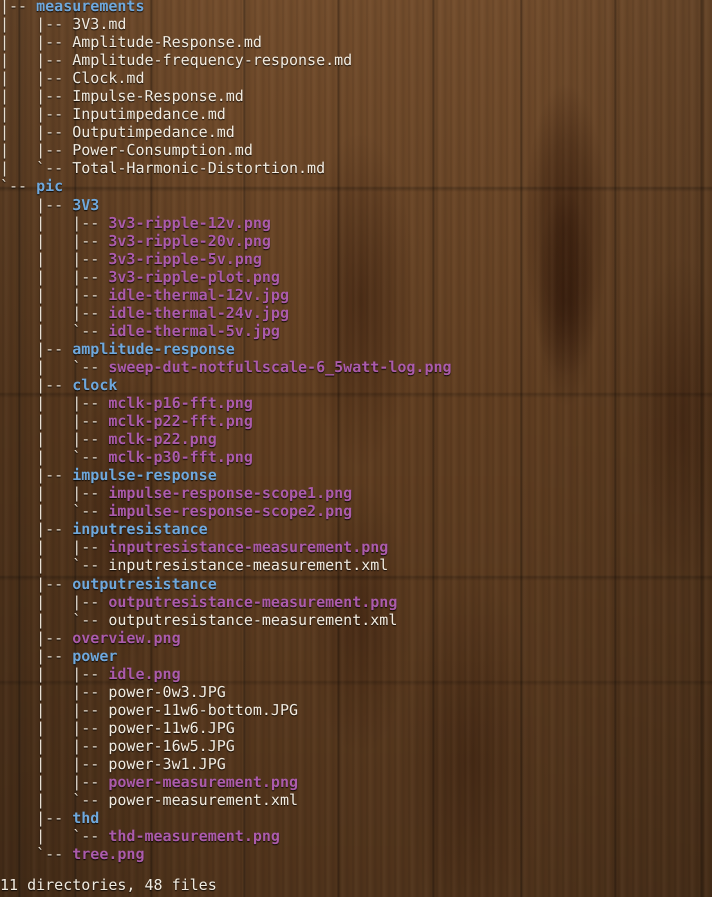 This screenshot has width=712, height=897. Describe the element at coordinates (226, 60) in the screenshot. I see `tree-line: | |-- Amplitude-frequency-response.md` at that location.